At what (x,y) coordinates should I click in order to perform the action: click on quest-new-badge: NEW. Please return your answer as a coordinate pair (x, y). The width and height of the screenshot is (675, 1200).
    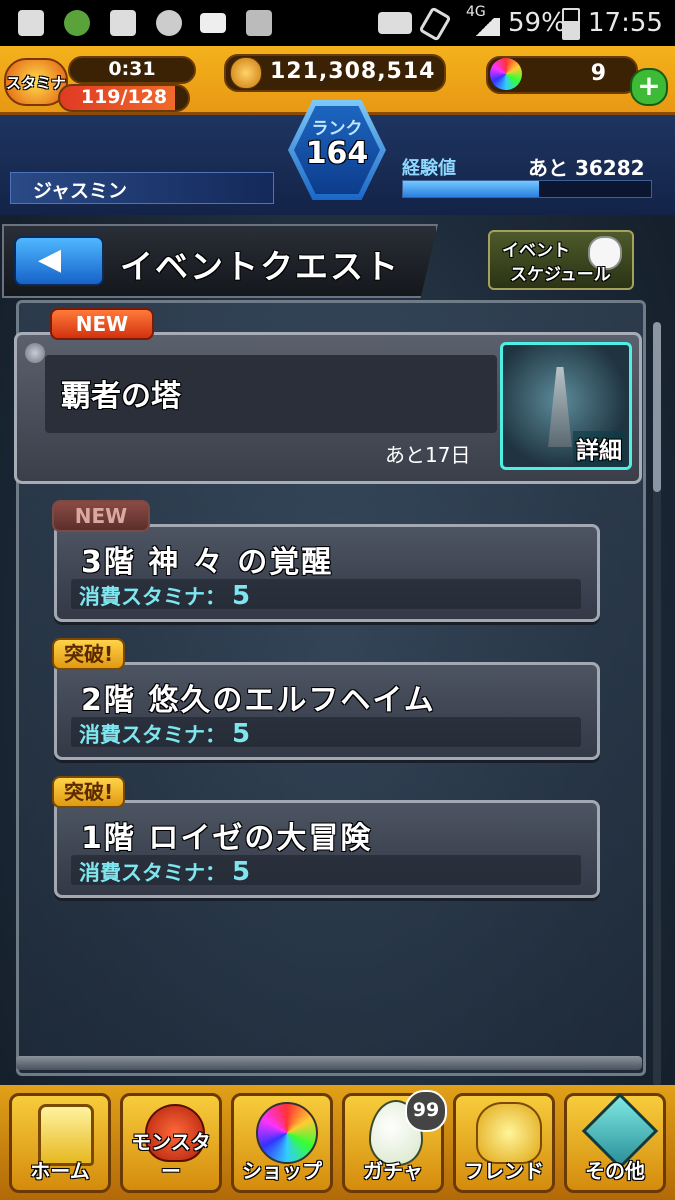
    Looking at the image, I should click on (101, 516).